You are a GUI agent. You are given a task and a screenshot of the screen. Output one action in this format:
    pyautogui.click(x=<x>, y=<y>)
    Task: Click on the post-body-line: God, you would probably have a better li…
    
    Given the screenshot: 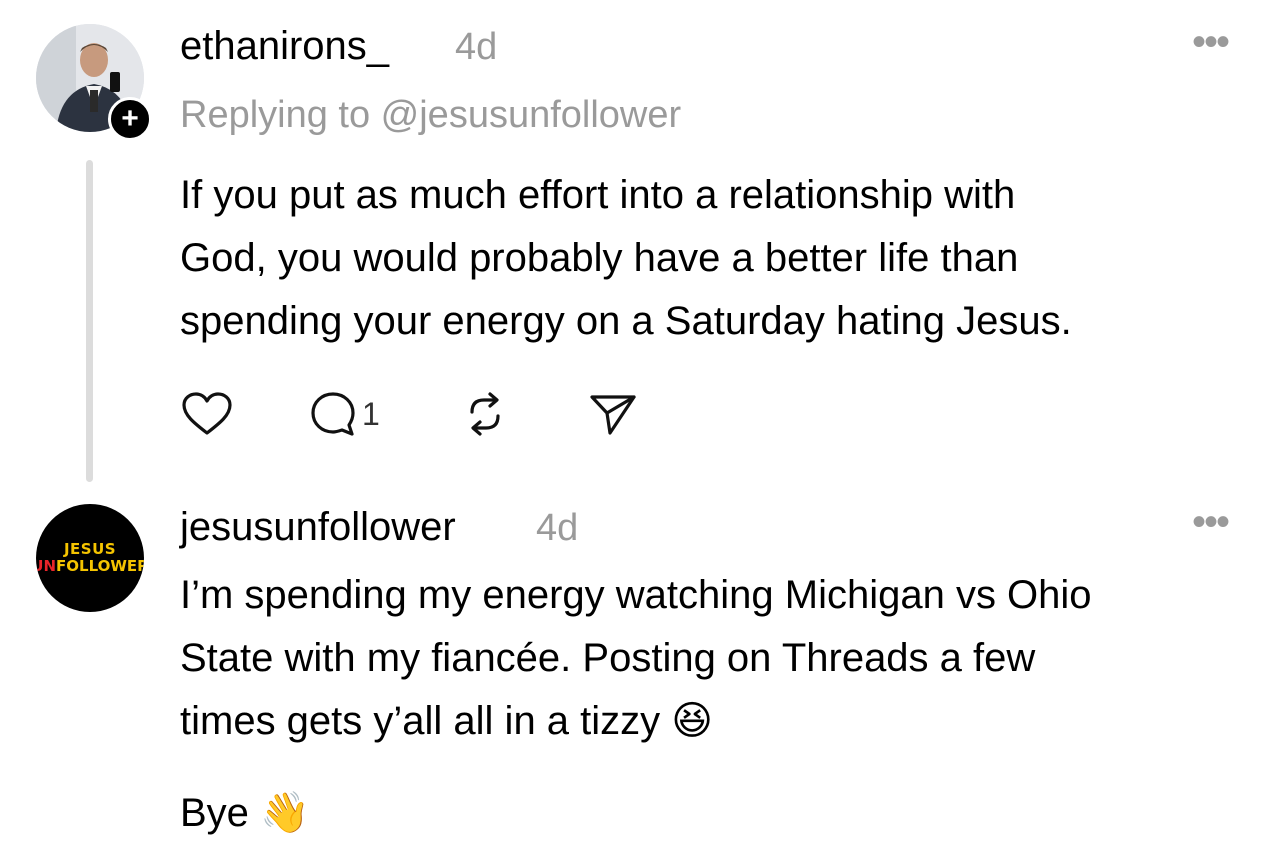 What is the action you would take?
    pyautogui.click(x=599, y=258)
    